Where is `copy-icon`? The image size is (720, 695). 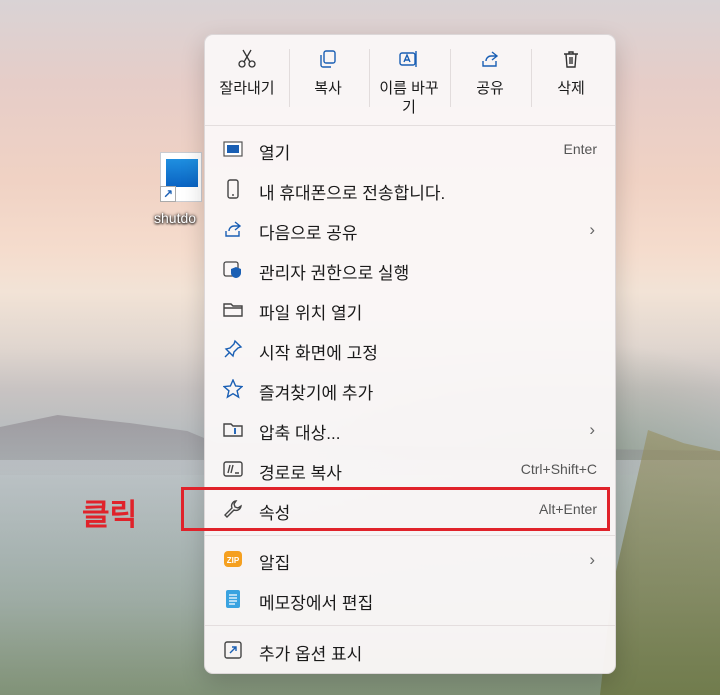
copy-icon is located at coordinates (328, 59).